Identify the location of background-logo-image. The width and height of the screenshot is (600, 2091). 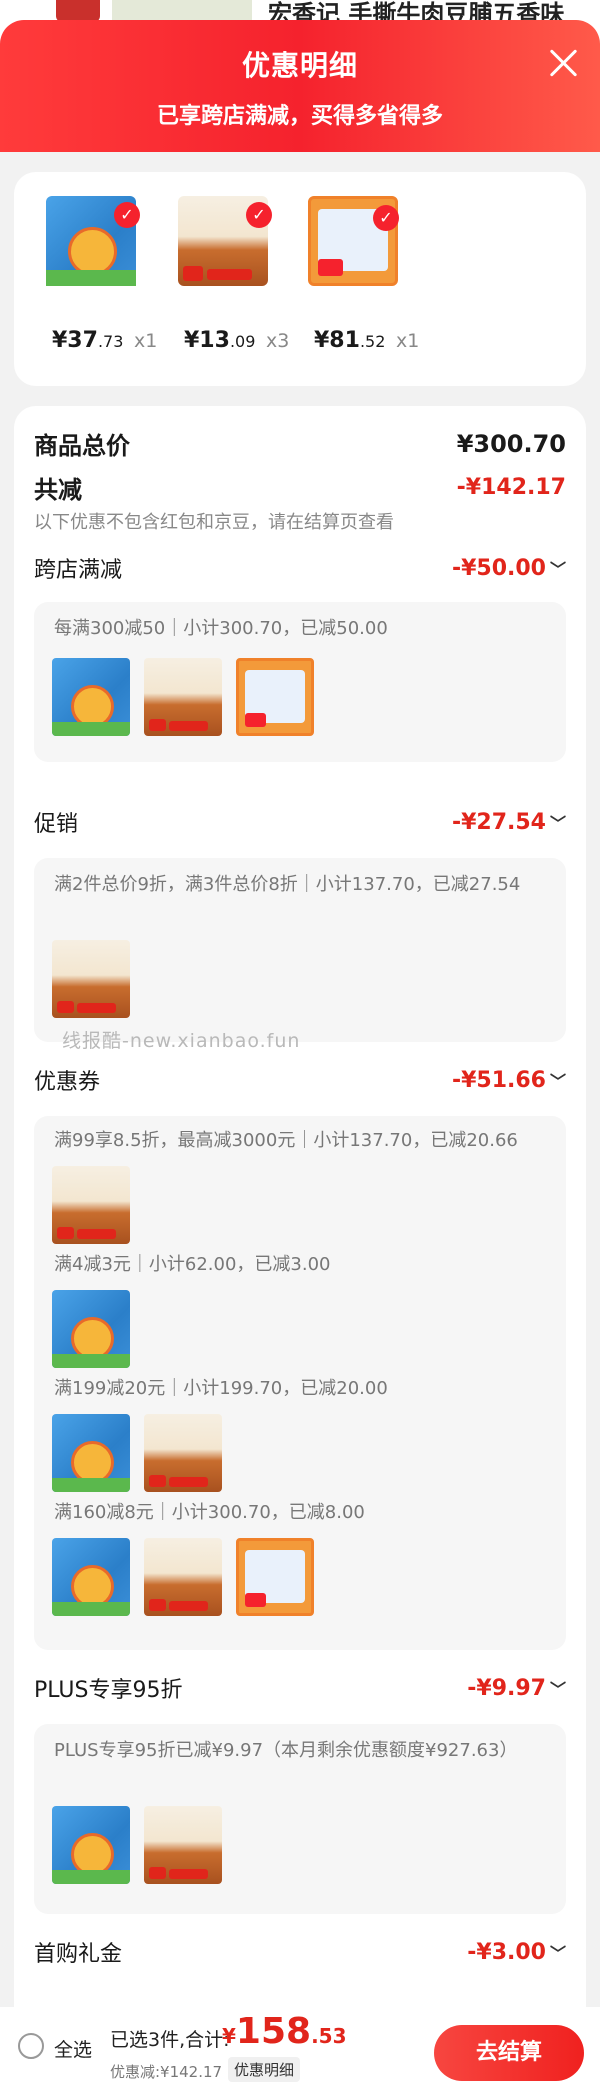
(78, 11).